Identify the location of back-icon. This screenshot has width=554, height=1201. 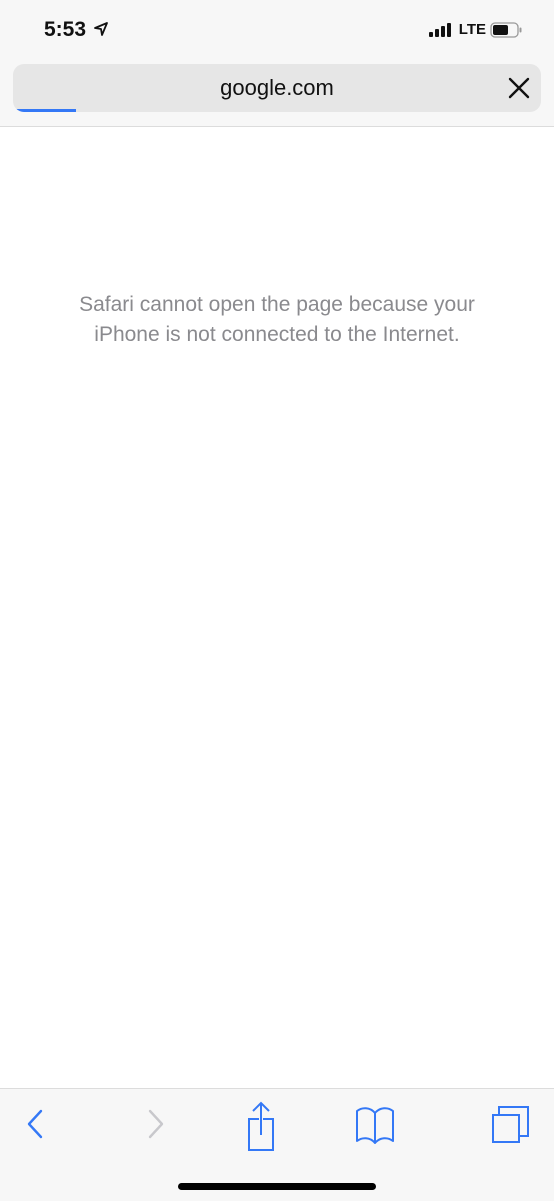
(36, 1124).